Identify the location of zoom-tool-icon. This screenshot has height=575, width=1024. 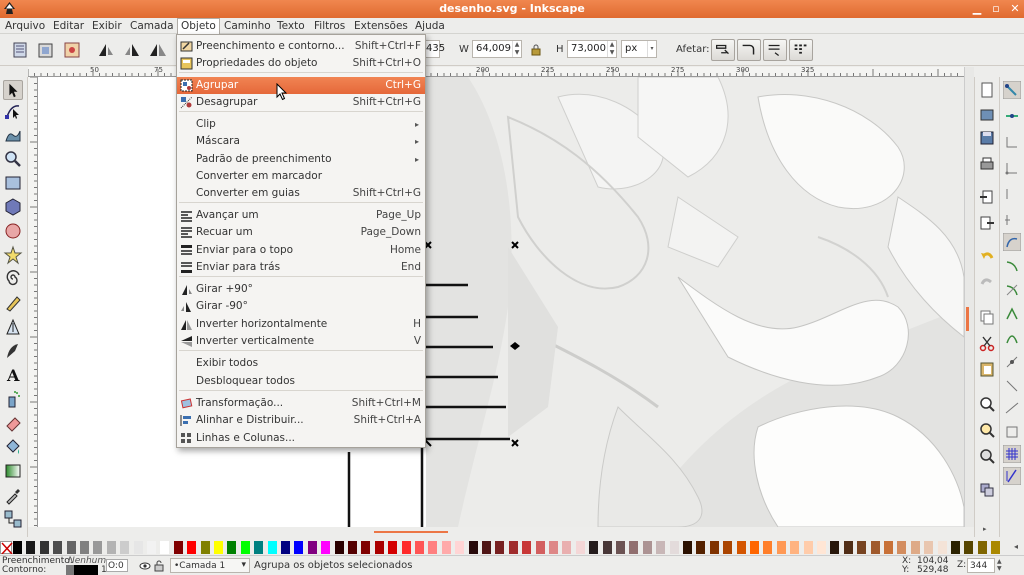
(13, 159).